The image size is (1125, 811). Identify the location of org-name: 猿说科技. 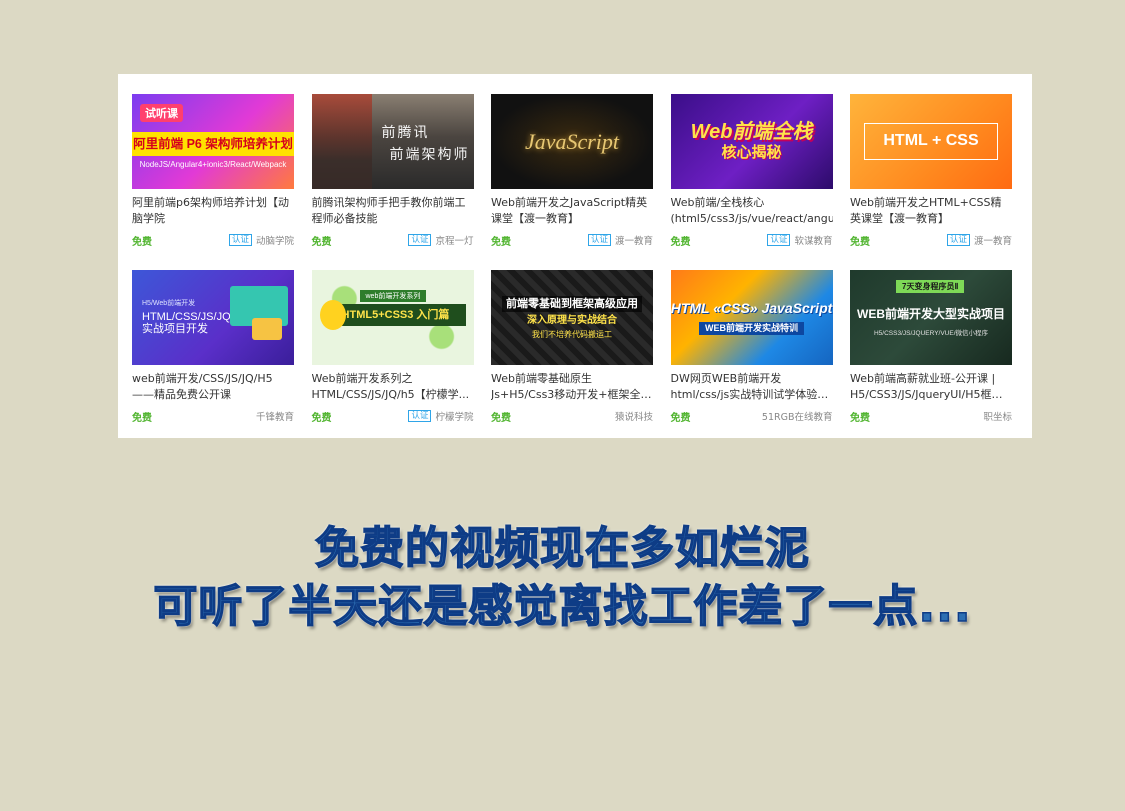
(634, 416).